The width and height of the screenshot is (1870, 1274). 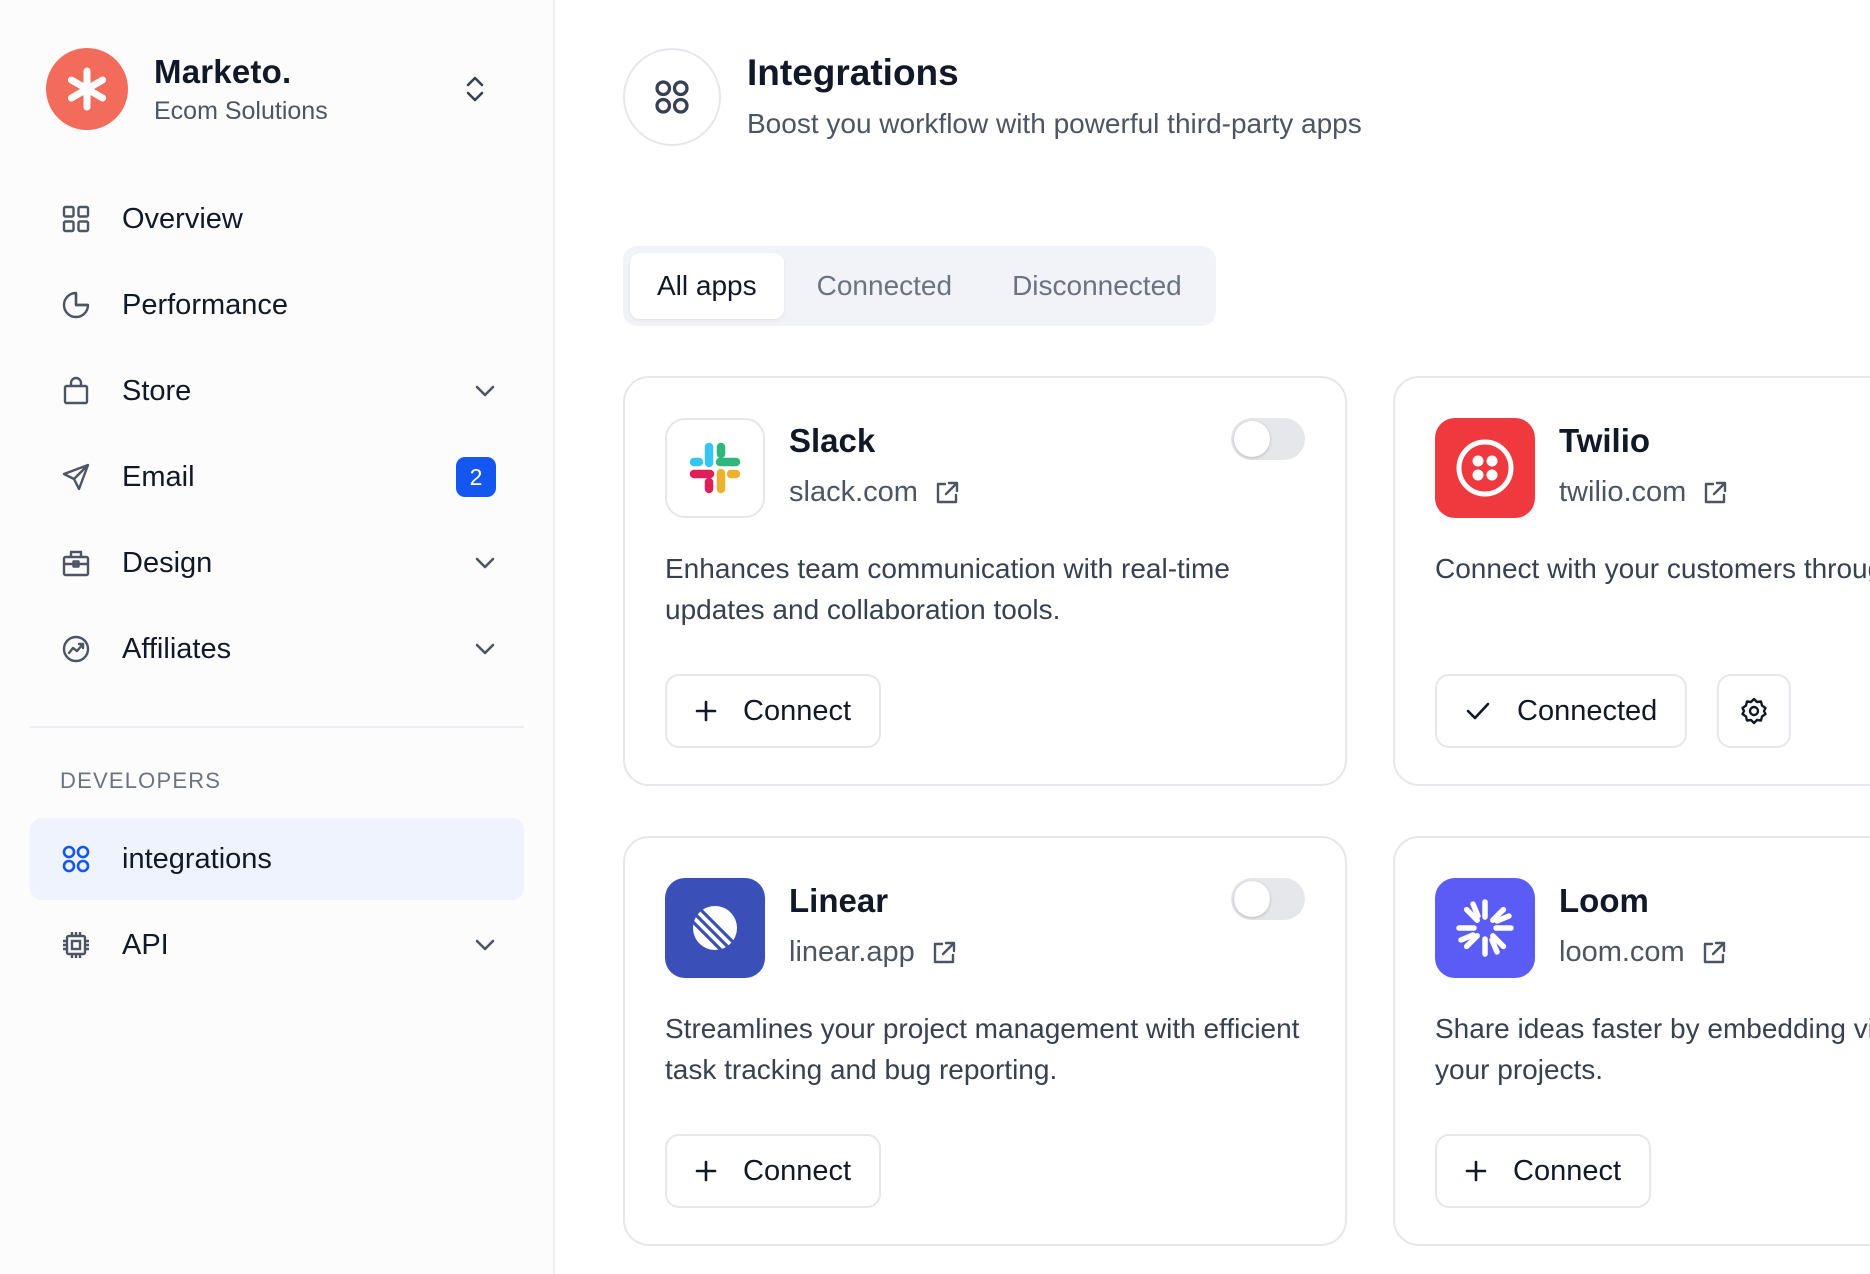 I want to click on sidebar-item-email: Email 2, so click(x=277, y=477).